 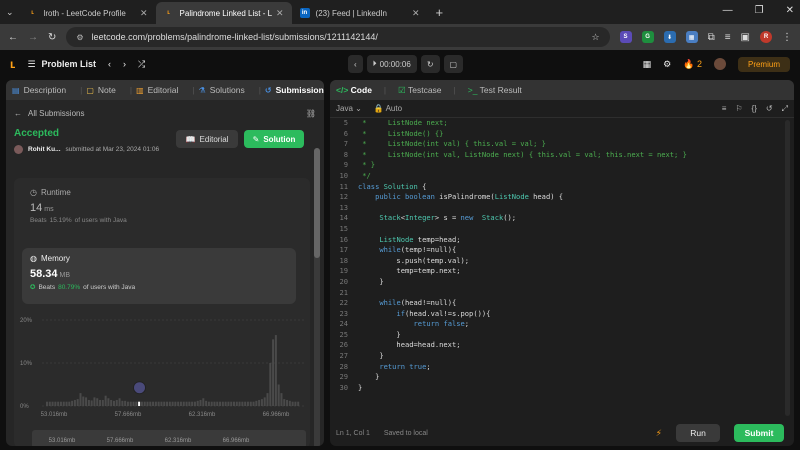 What do you see at coordinates (355, 64) in the screenshot?
I see `timer-prev-icon: ‹` at bounding box center [355, 64].